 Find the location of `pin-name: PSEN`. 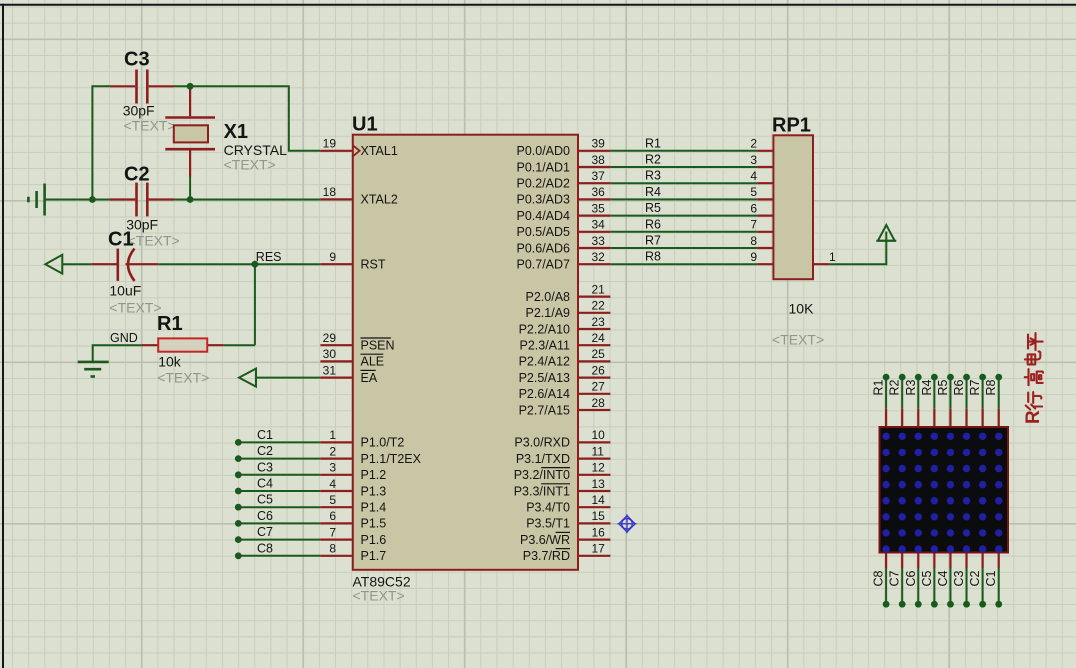

pin-name: PSEN is located at coordinates (378, 346).